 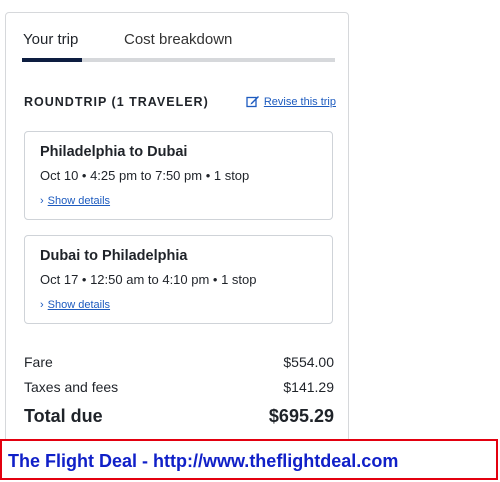 I want to click on taxes-row: Taxes and fees $141.29, so click(x=179, y=387).